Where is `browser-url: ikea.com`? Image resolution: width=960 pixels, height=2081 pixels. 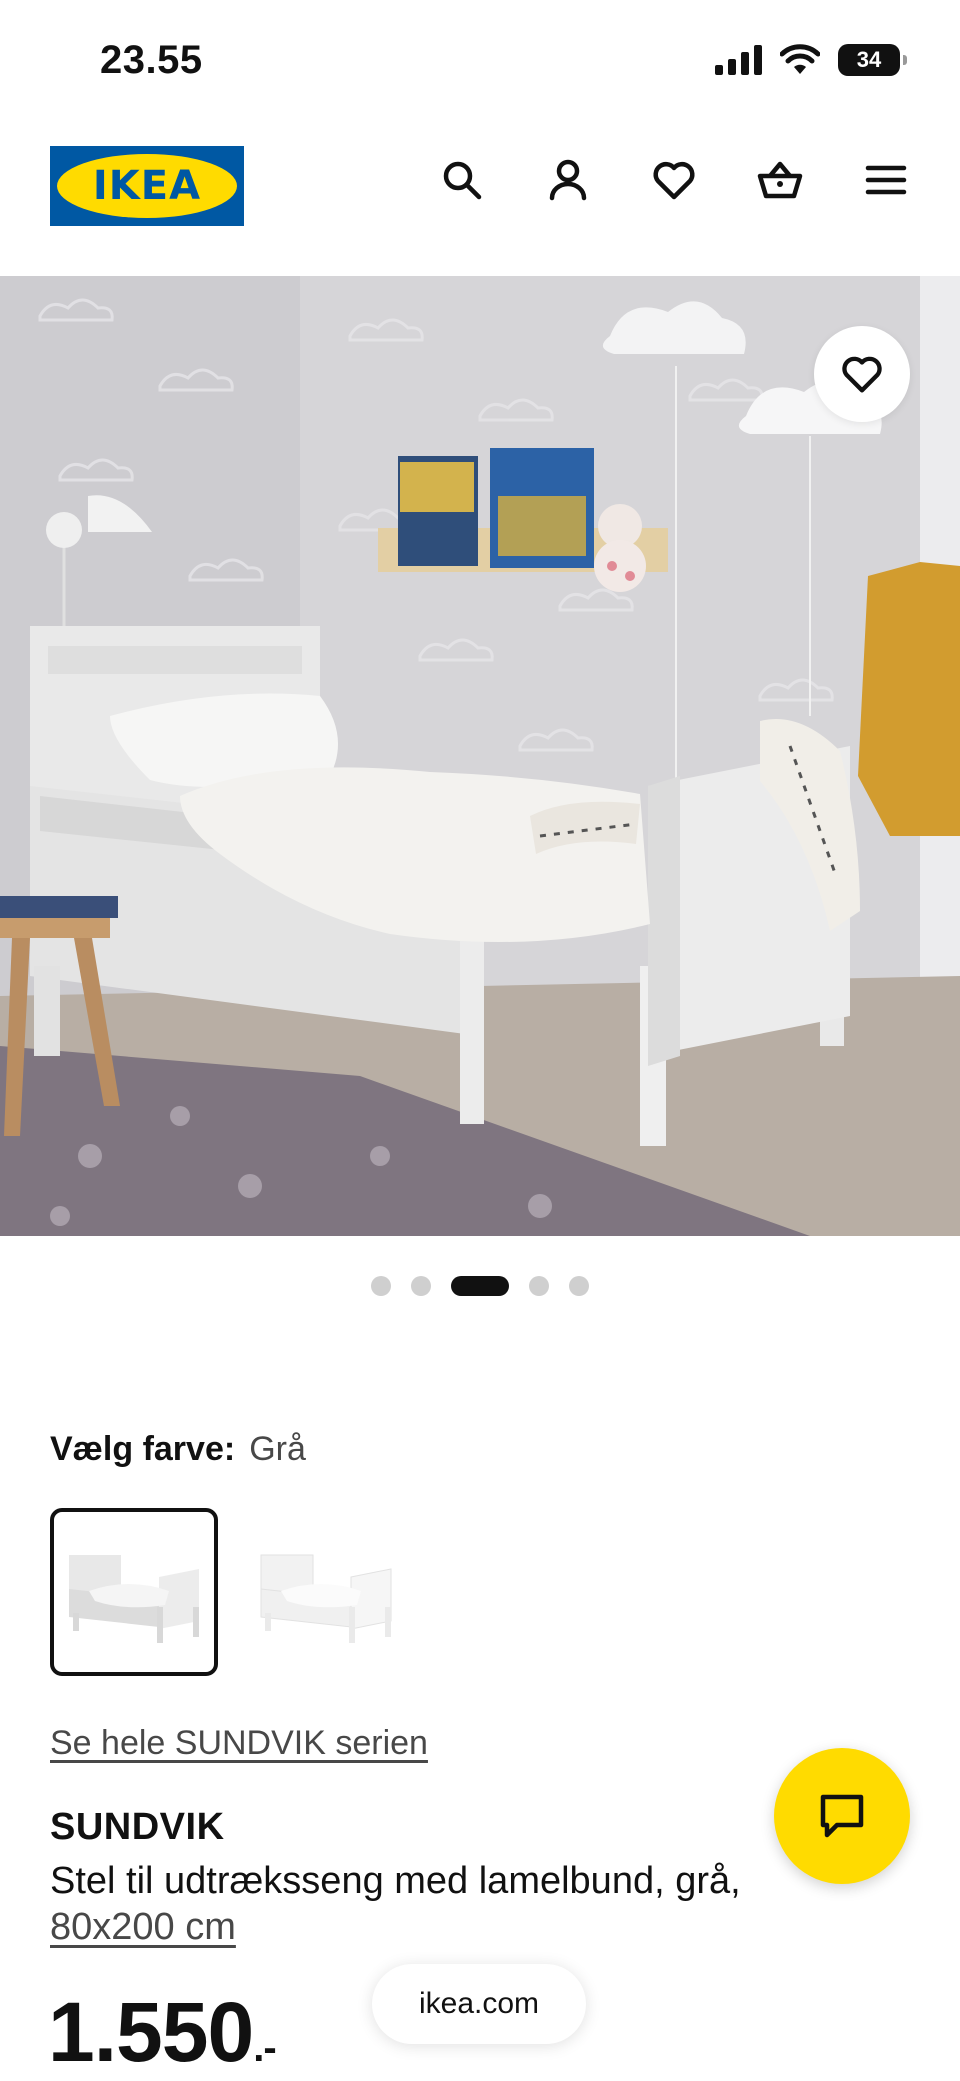
browser-url: ikea.com is located at coordinates (479, 2003).